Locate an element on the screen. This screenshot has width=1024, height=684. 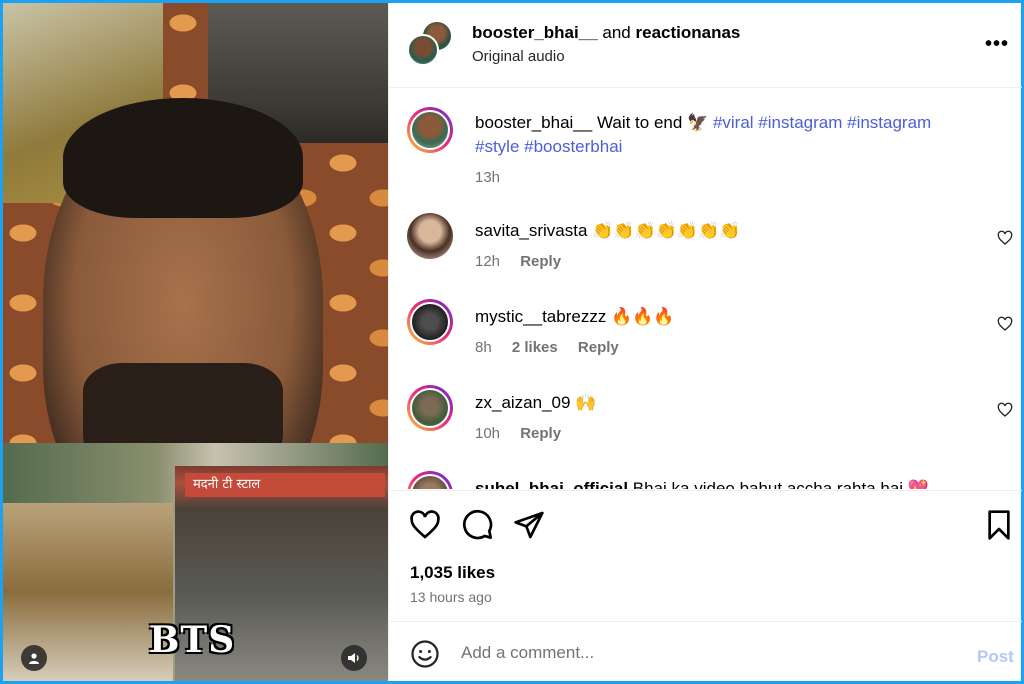
caption-username: booster_bhai__ is located at coordinates (533, 122).